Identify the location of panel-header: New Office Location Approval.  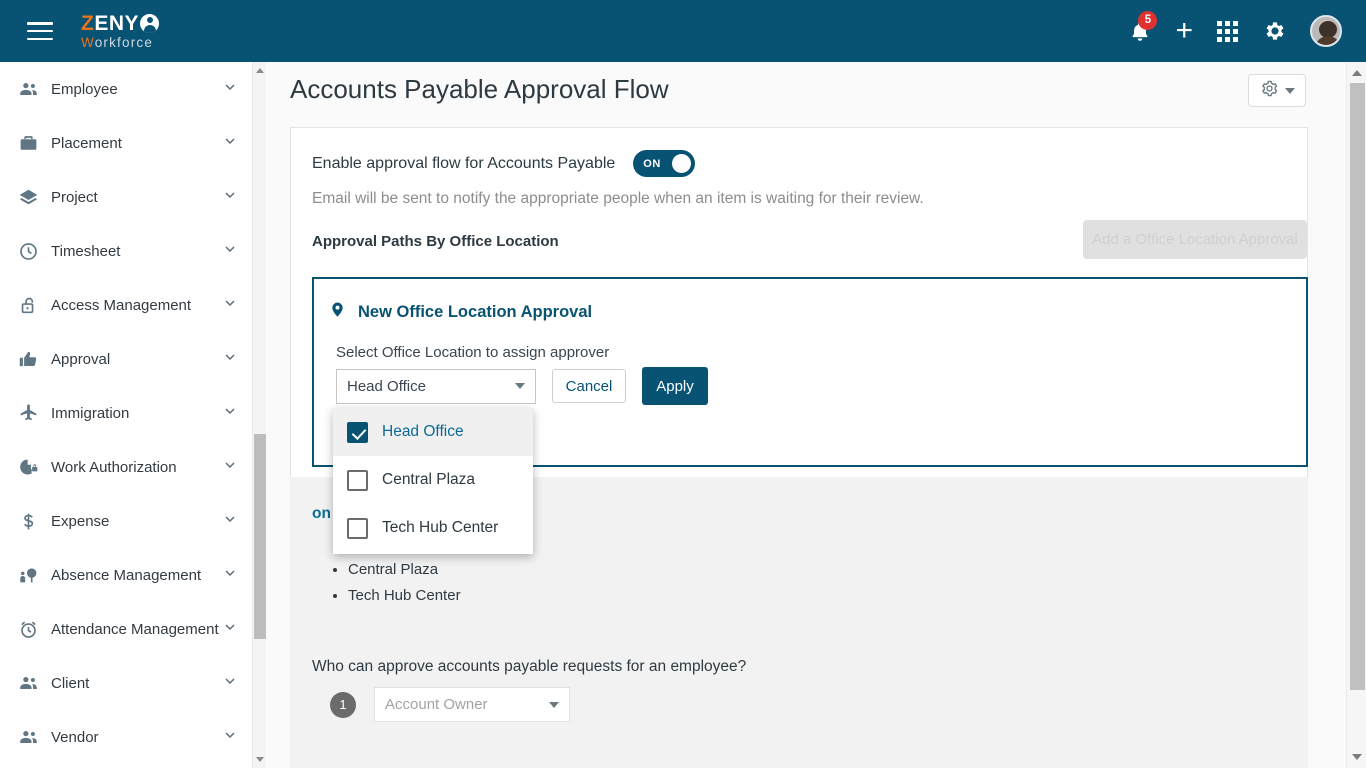
(460, 312).